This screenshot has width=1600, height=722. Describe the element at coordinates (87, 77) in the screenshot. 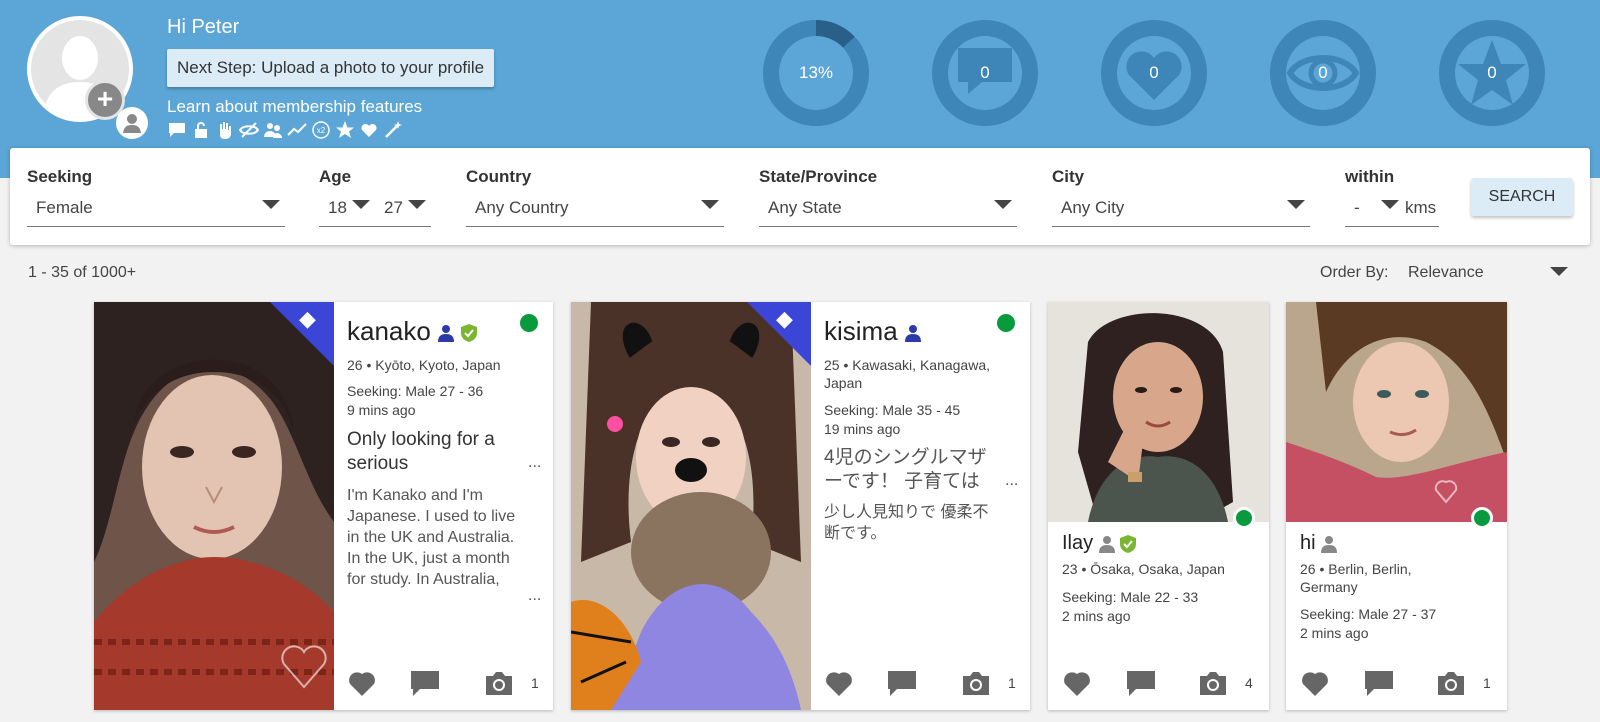

I see `avatar: +` at that location.